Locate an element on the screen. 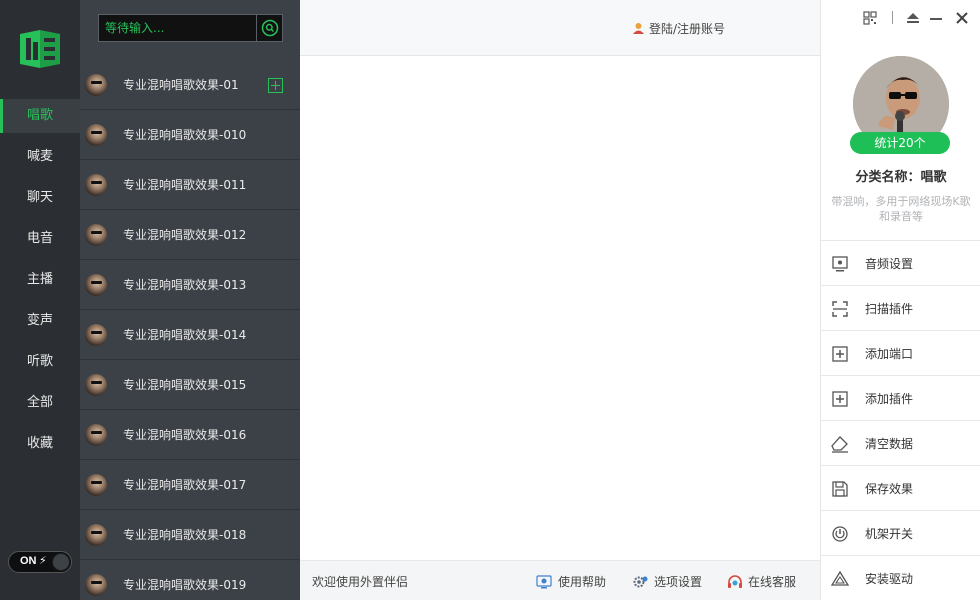 This screenshot has width=980, height=600. status-bar: 欢迎使用外置伴侣 使用帮助 选项设置 在线客服 is located at coordinates (560, 580).